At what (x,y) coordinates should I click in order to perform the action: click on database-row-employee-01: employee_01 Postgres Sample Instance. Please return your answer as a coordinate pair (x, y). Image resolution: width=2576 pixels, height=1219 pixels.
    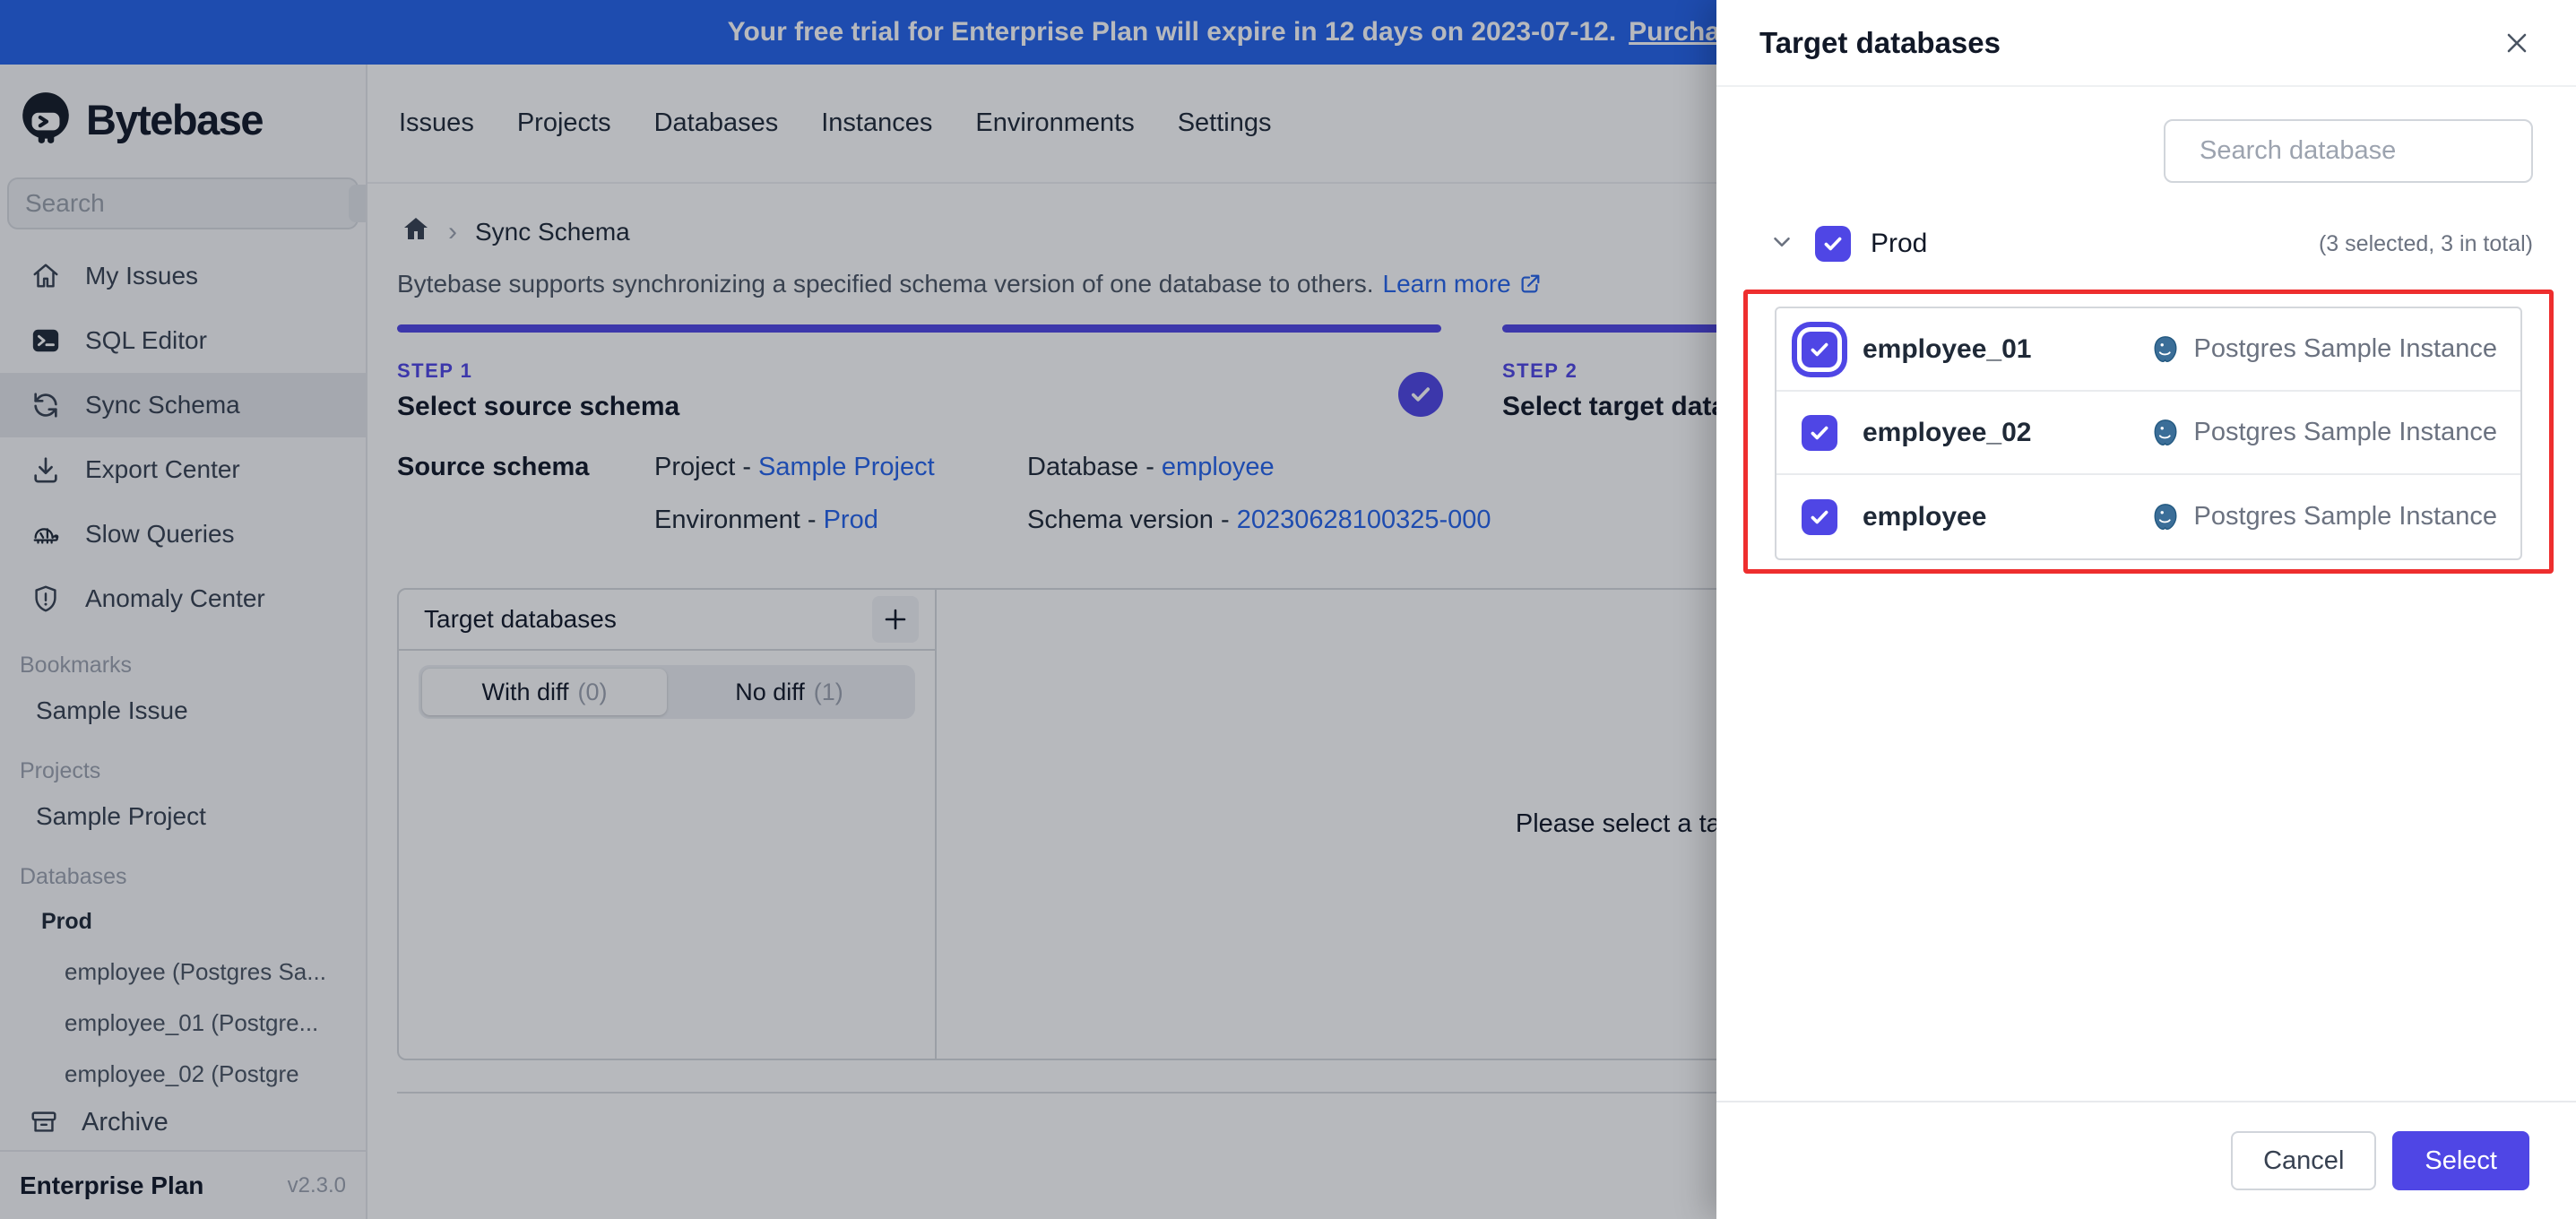
    Looking at the image, I should click on (2148, 350).